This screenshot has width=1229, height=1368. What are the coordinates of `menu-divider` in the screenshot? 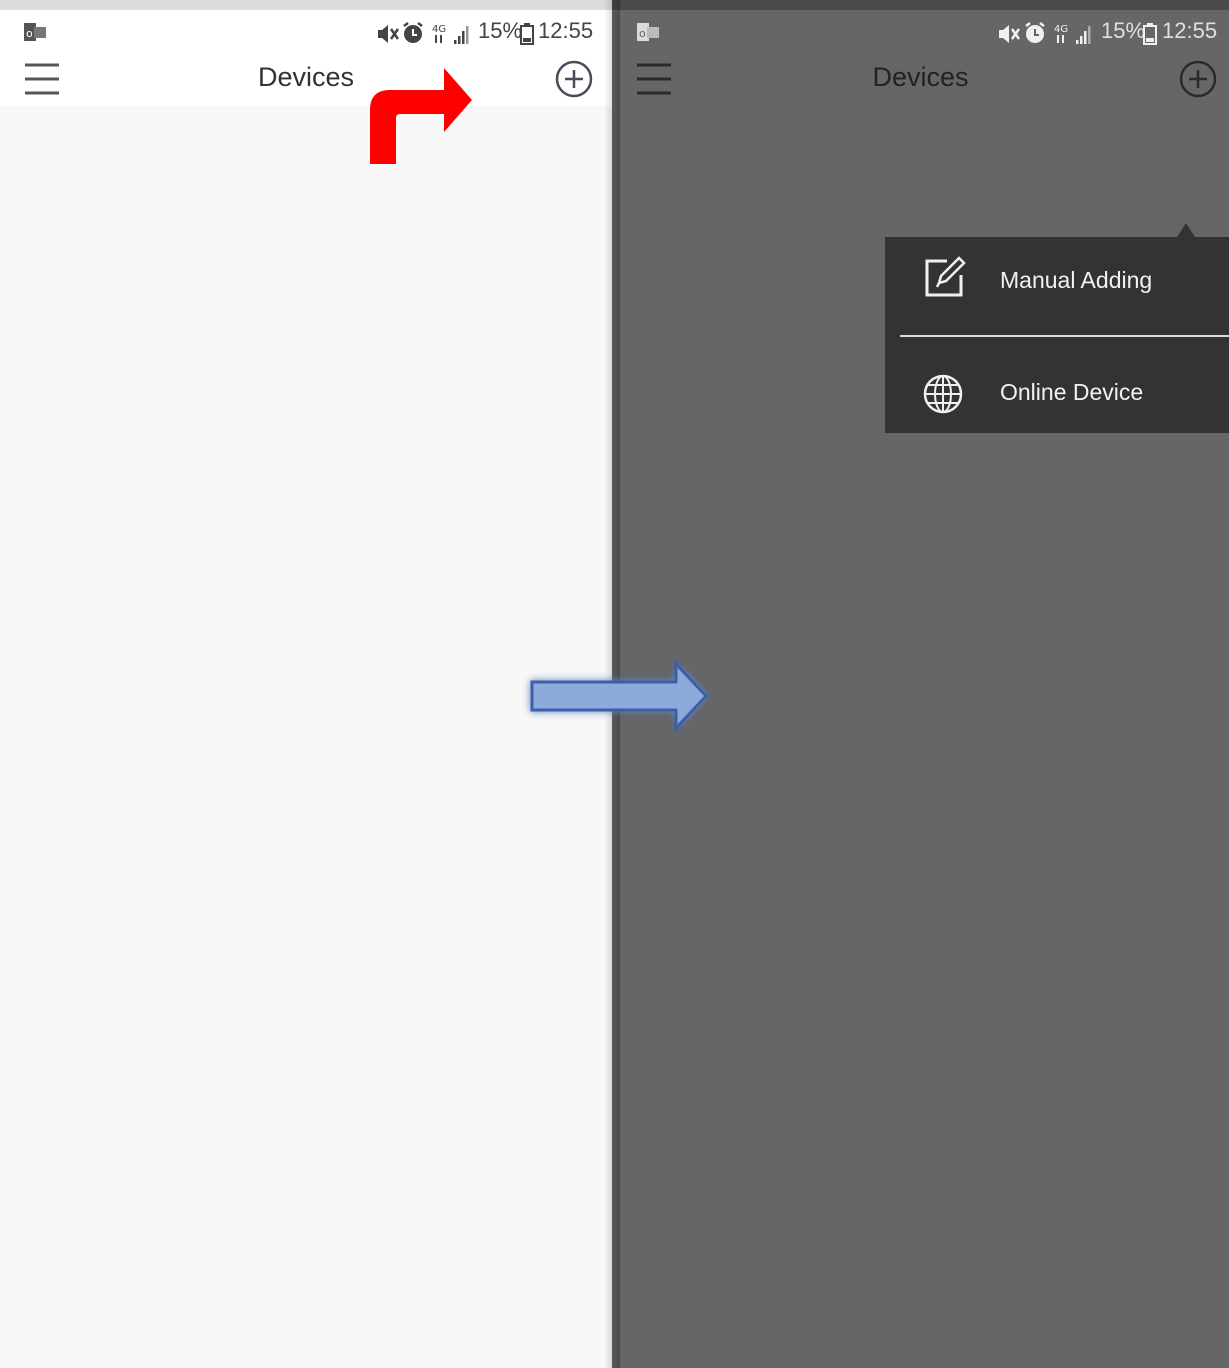 It's located at (1064, 336).